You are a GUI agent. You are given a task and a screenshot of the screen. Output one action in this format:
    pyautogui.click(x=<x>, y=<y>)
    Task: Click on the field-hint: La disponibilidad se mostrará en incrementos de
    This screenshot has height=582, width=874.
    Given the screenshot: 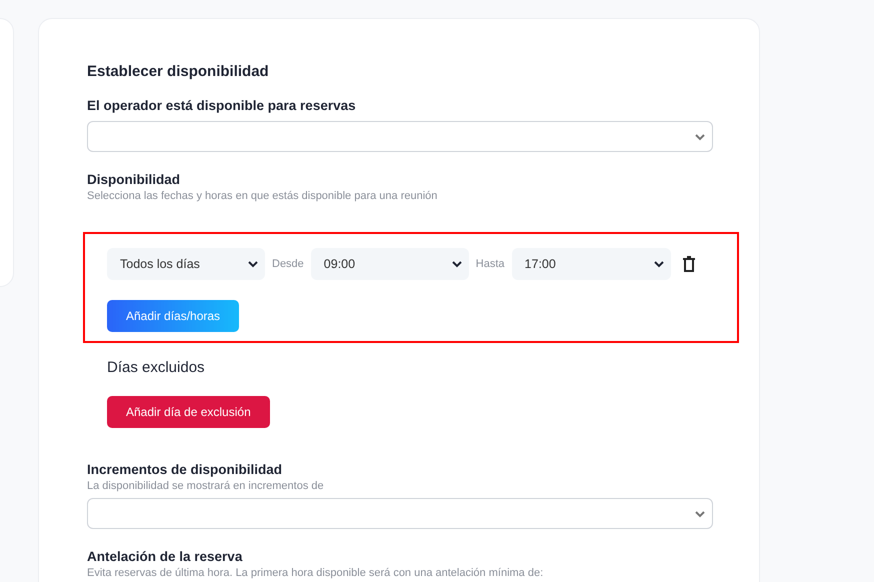 What is the action you would take?
    pyautogui.click(x=206, y=486)
    